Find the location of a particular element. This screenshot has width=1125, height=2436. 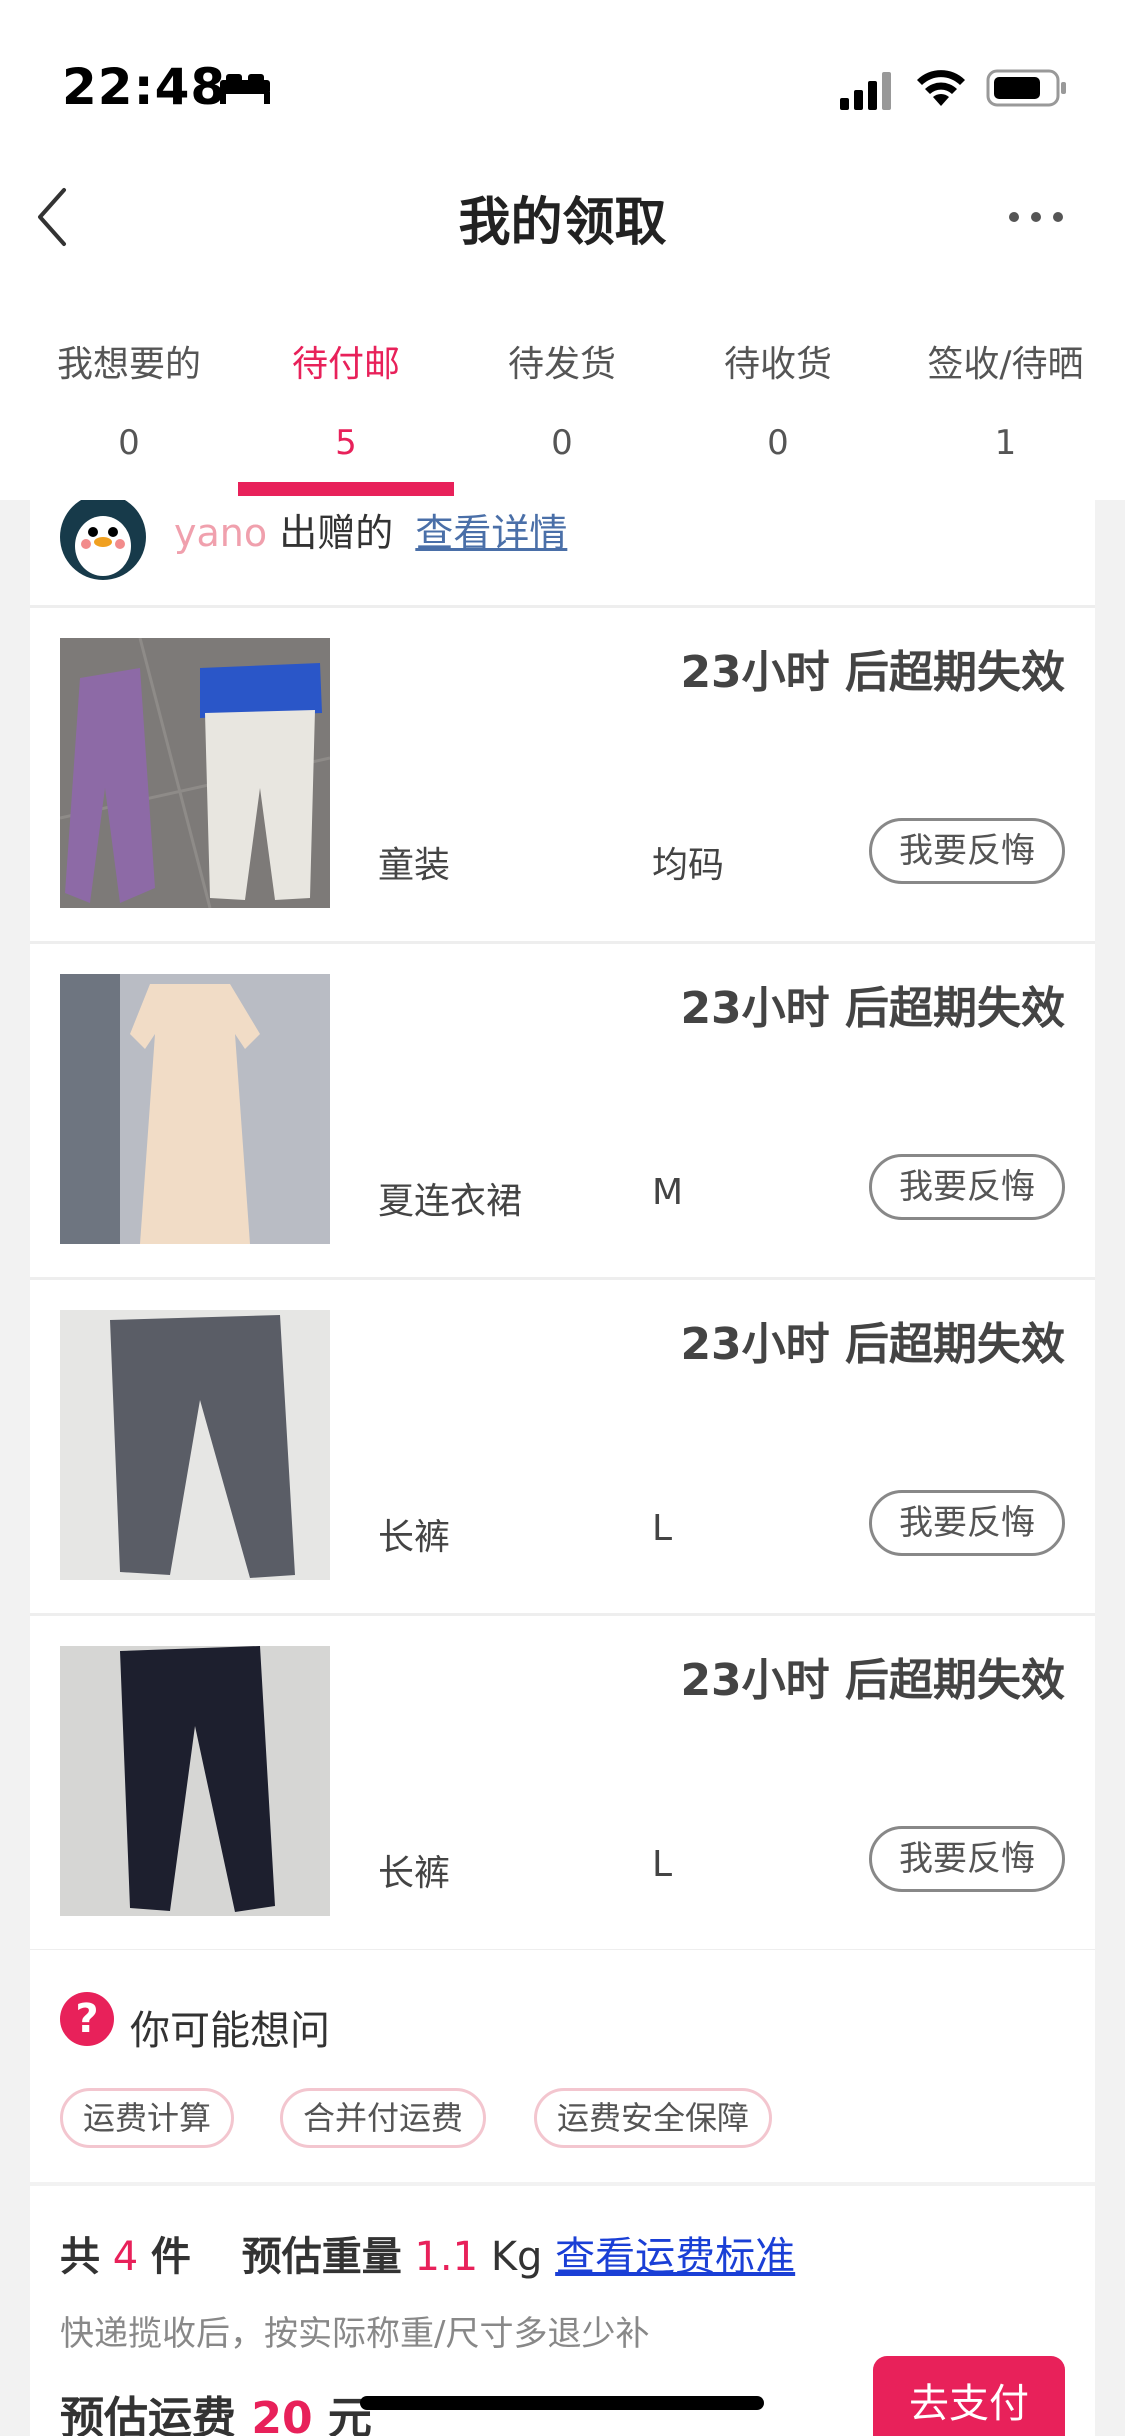

weight-label: 预估重量 is located at coordinates (321, 2257).